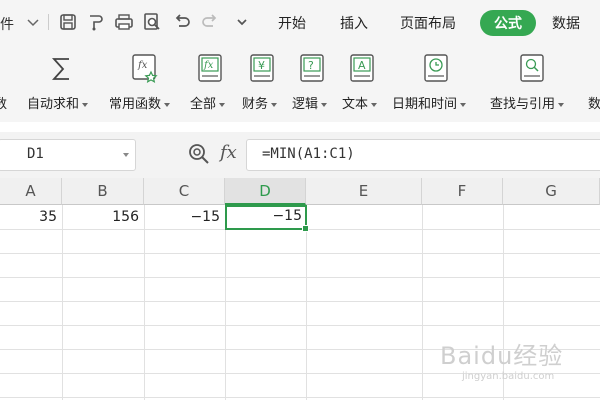  I want to click on print-preview-icon, so click(152, 22).